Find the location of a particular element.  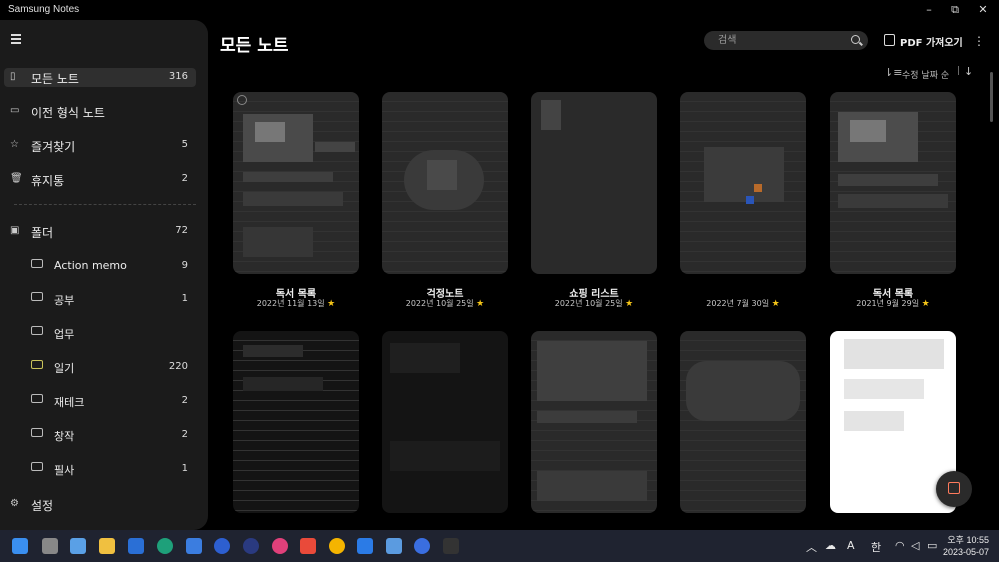

folder-item-work: 업무 is located at coordinates (100, 333).